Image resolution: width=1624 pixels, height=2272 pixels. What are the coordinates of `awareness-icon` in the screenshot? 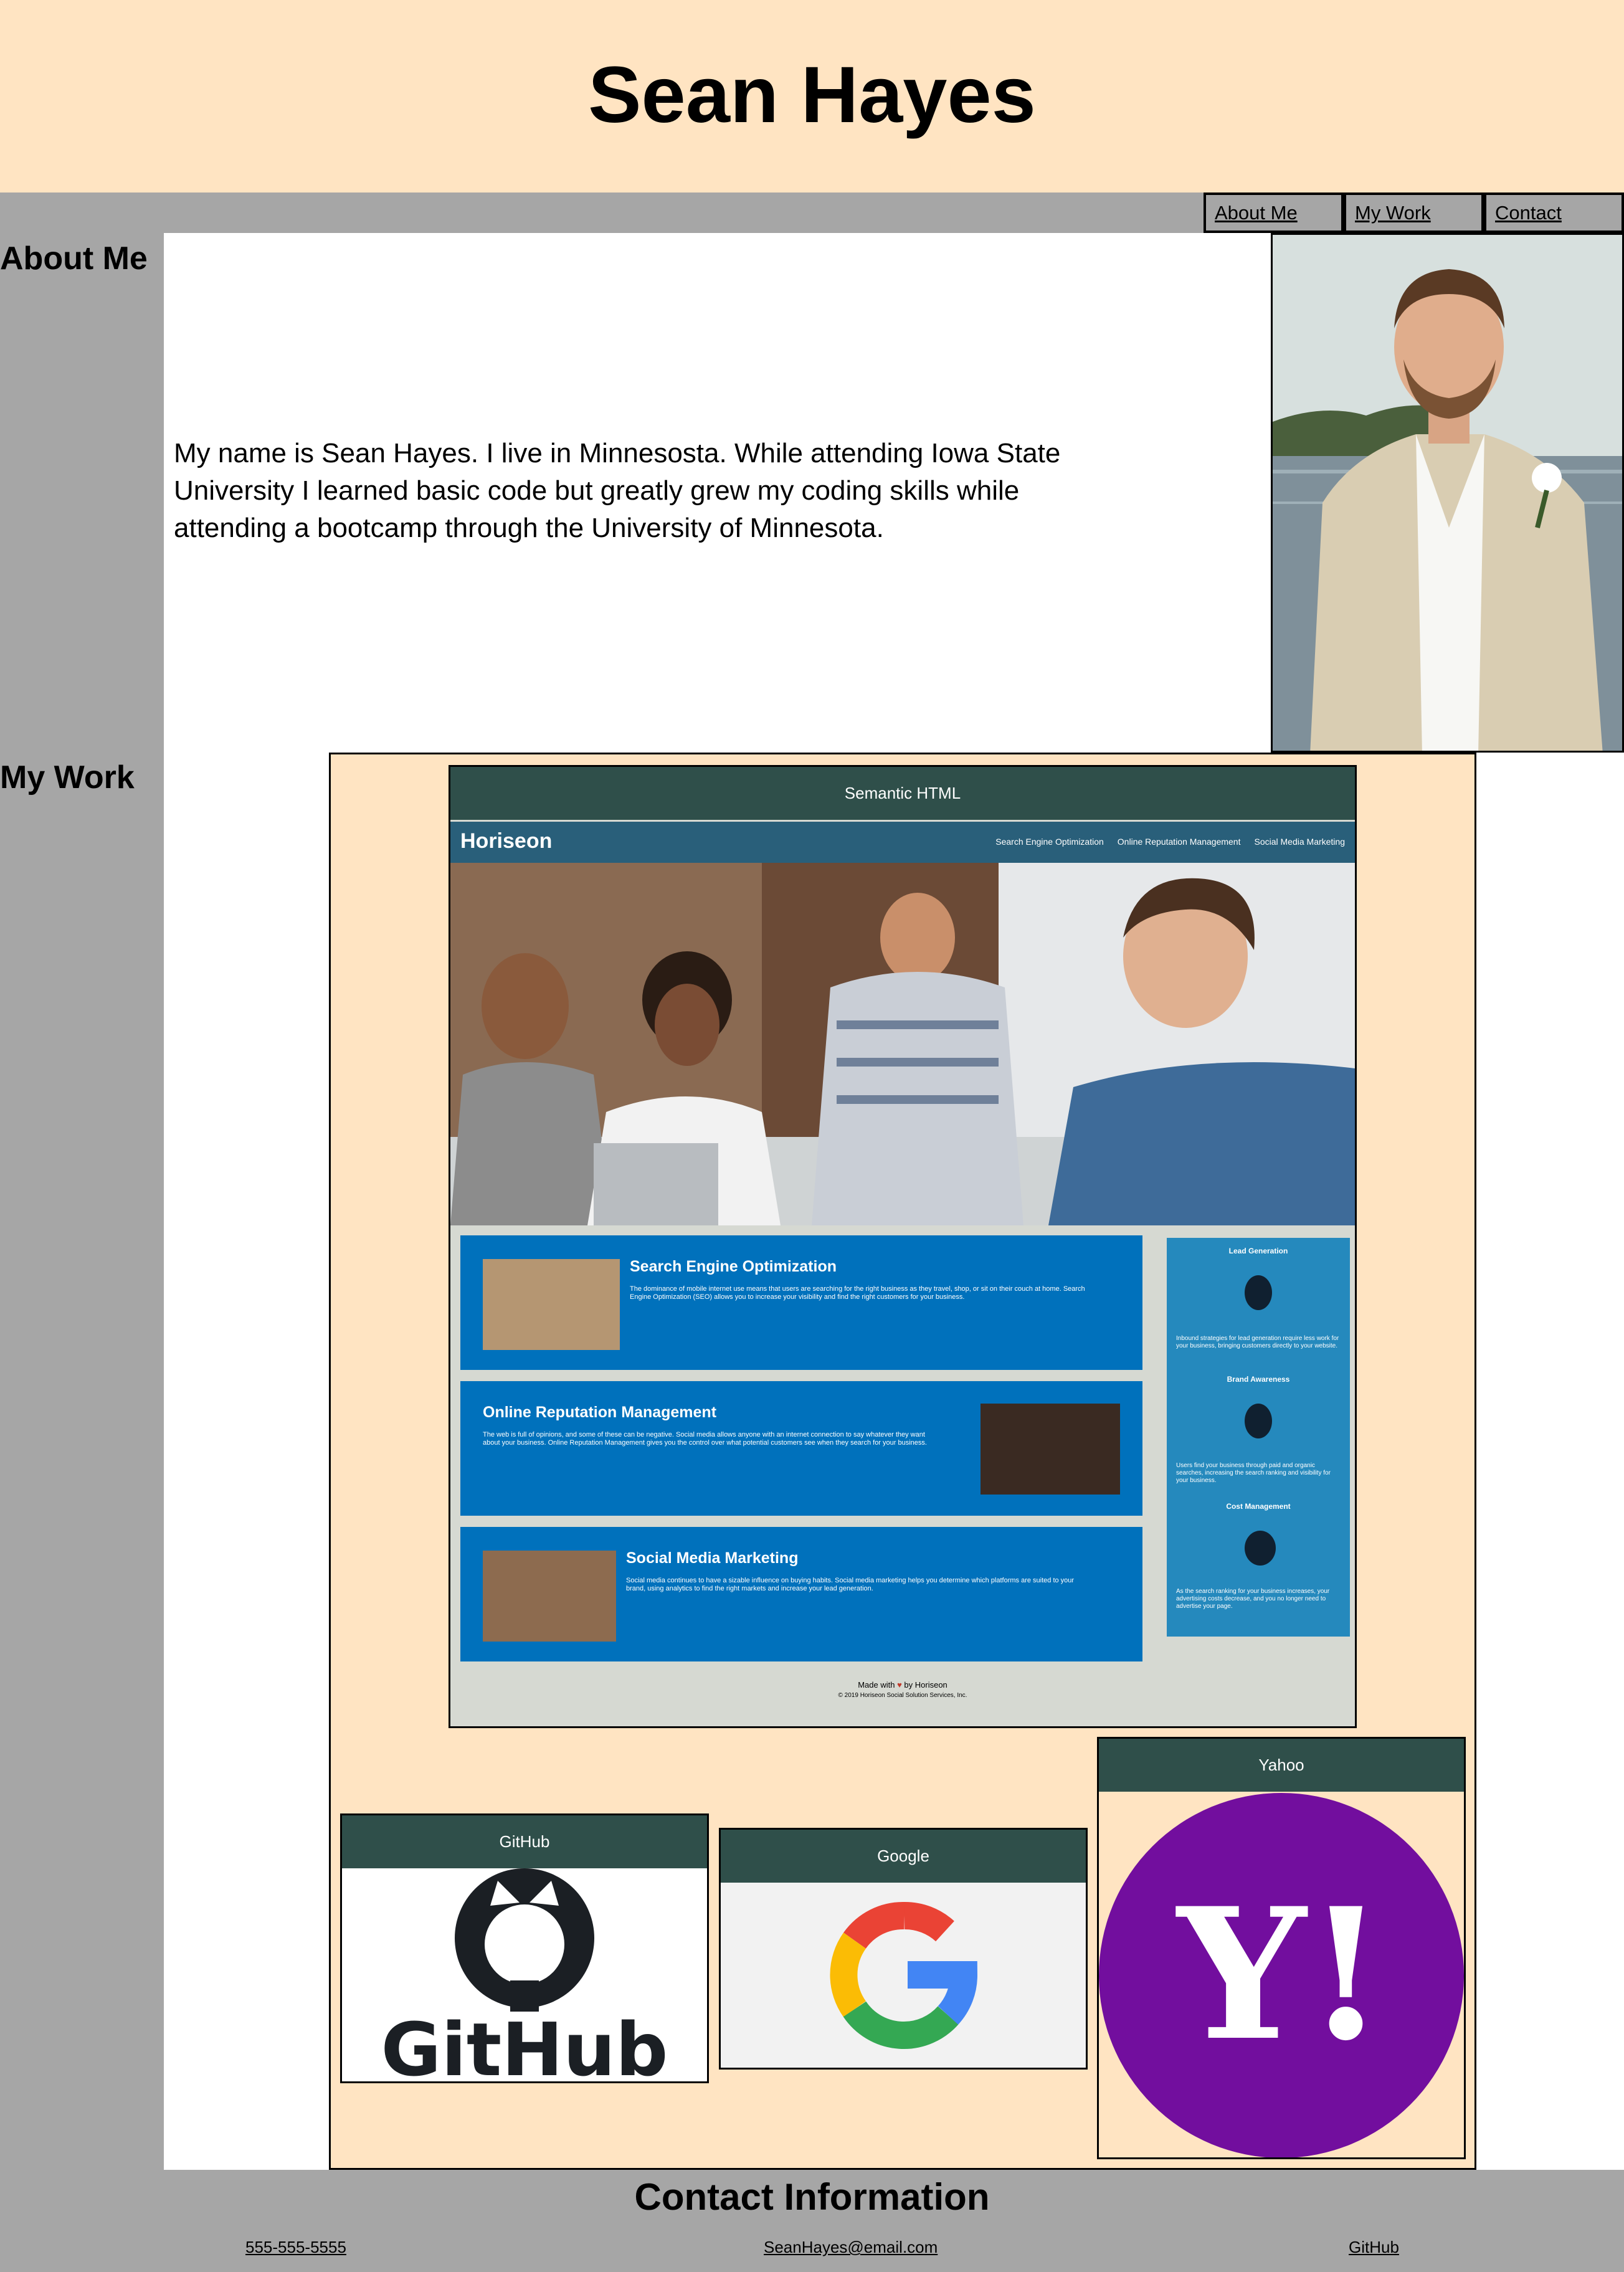 It's located at (1259, 1421).